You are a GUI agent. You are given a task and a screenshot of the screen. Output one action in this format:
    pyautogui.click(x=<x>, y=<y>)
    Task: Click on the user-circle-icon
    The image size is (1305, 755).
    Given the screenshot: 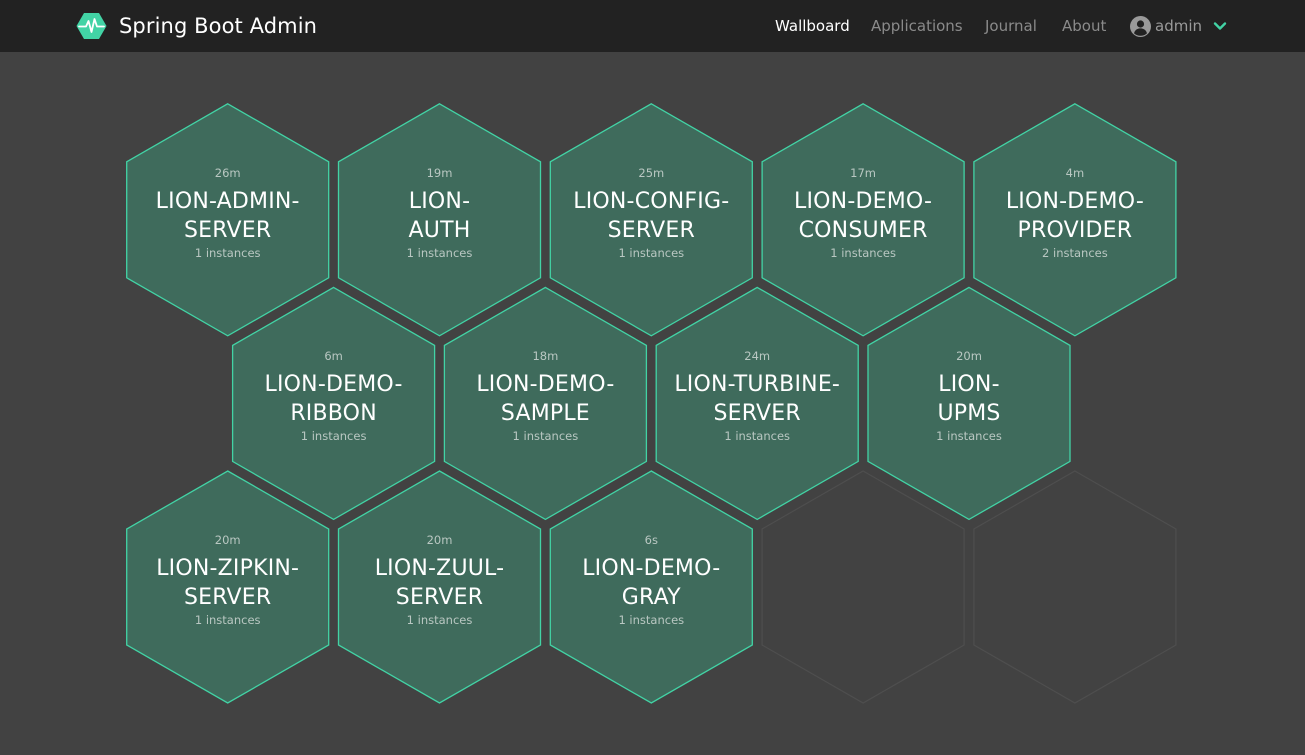 What is the action you would take?
    pyautogui.click(x=1140, y=26)
    